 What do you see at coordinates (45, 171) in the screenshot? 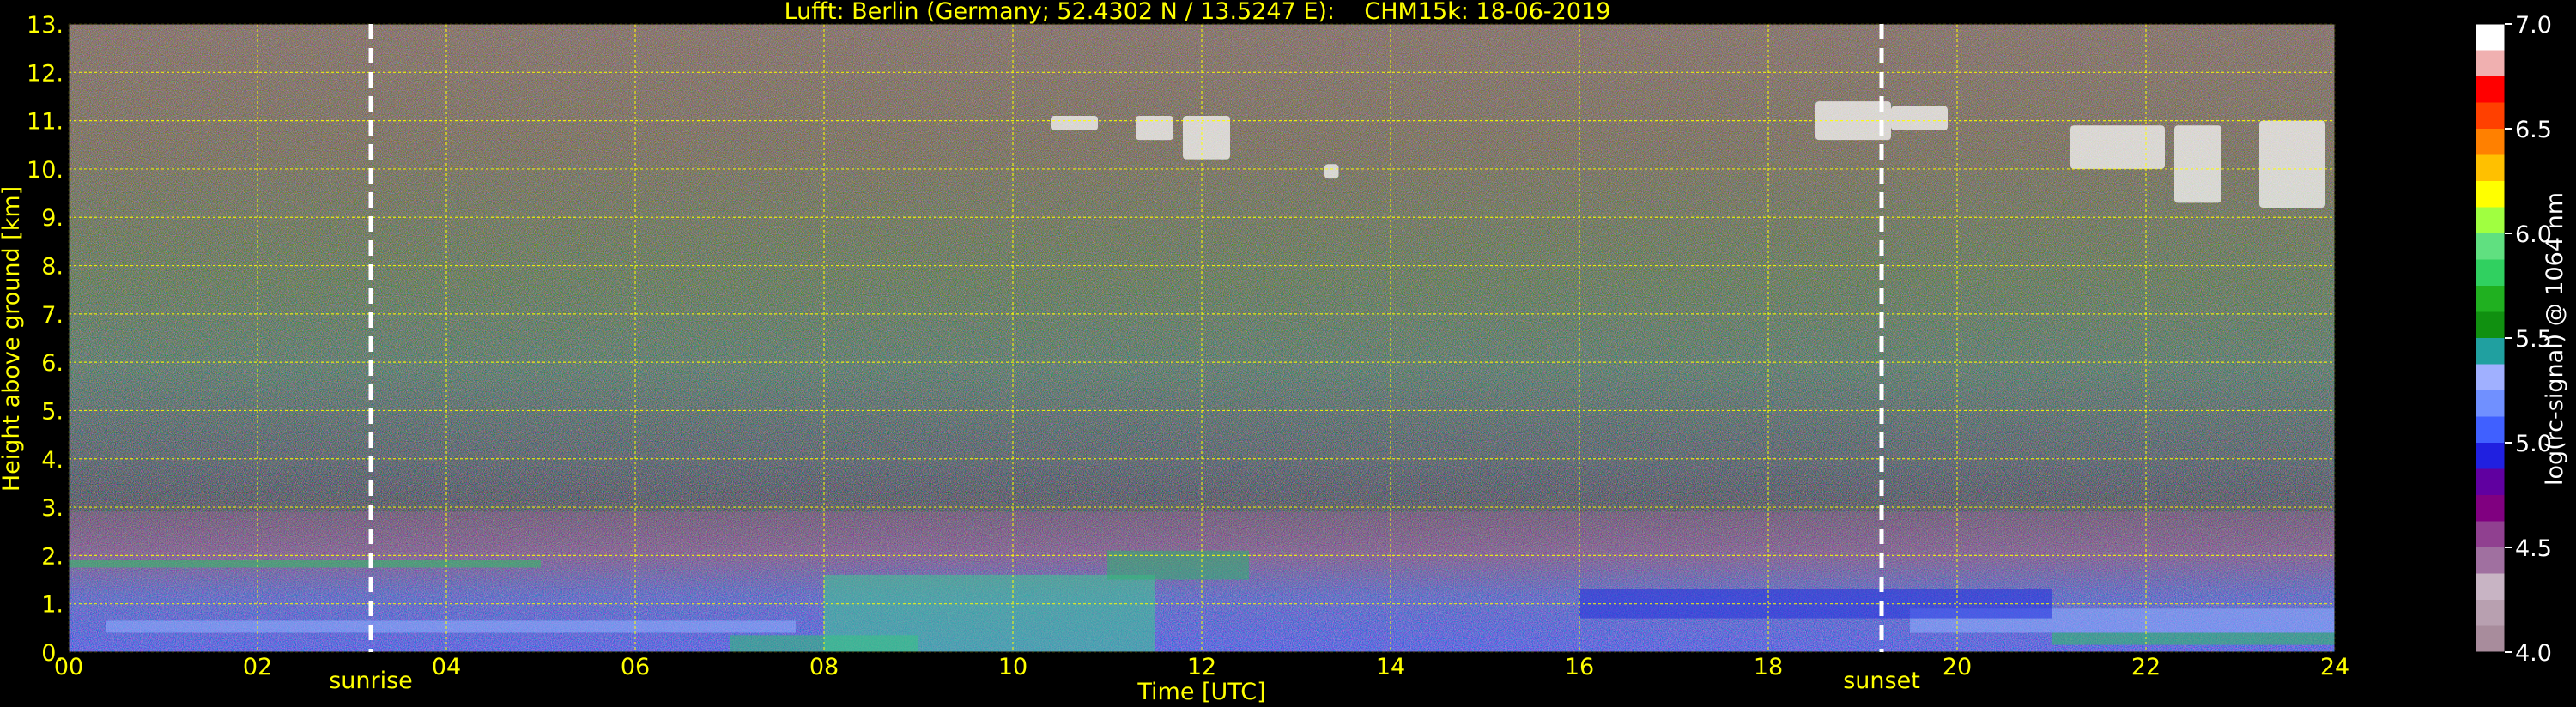
I see `y-tick-label: 10.` at bounding box center [45, 171].